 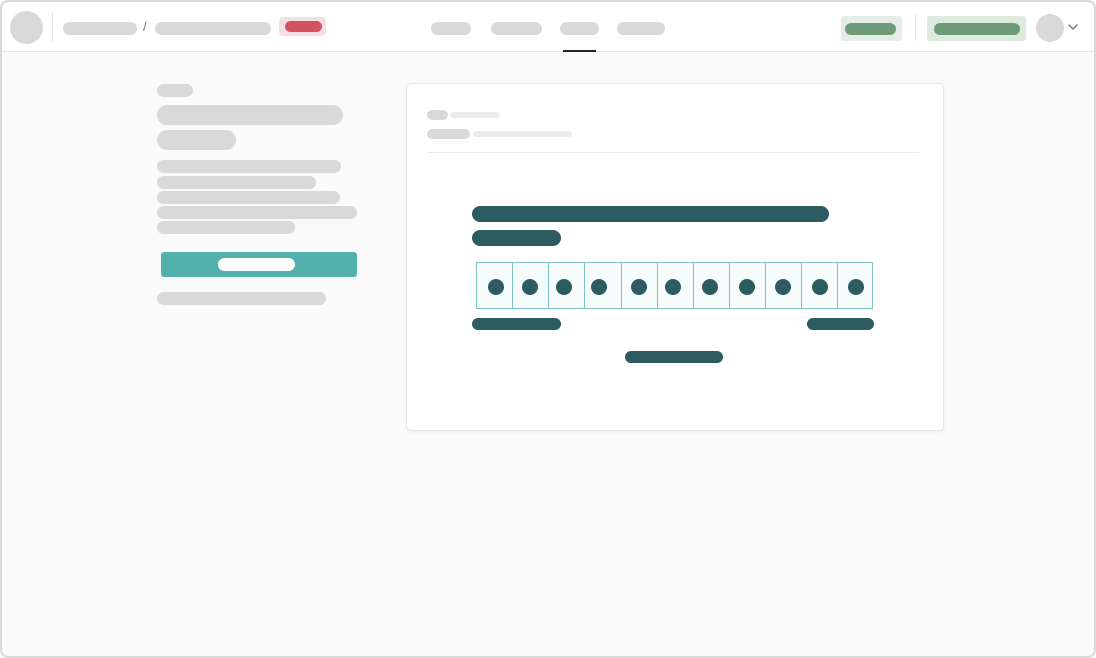 I want to click on top-header: /, so click(x=548, y=27).